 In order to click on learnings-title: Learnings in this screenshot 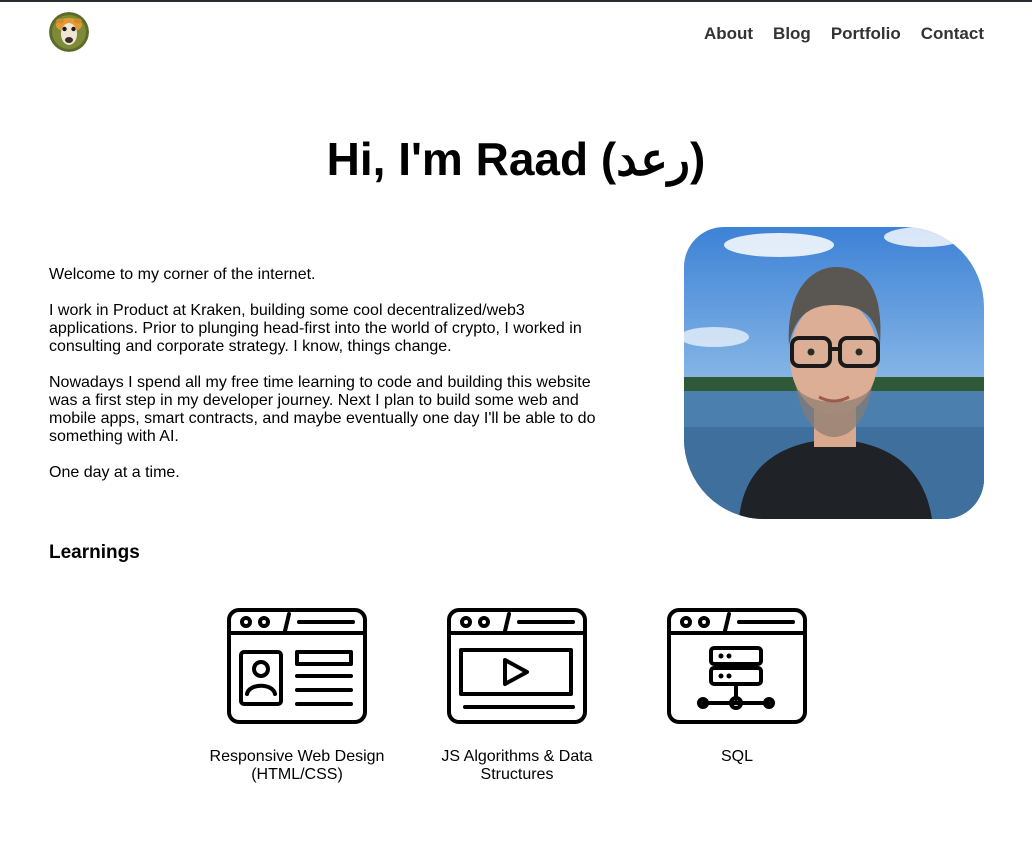, I will do `click(94, 552)`.